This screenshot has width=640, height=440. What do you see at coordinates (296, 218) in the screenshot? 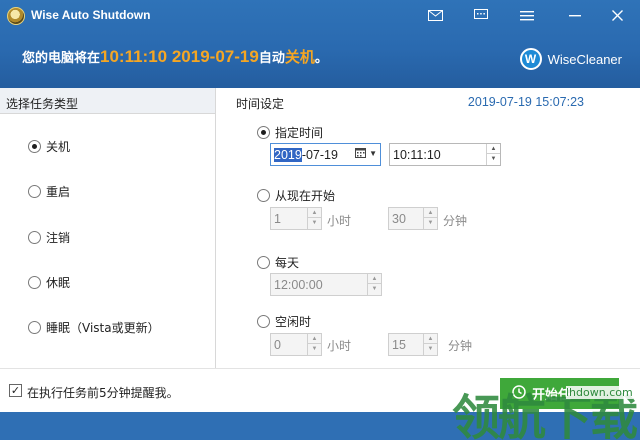
I see `from-now-hours-input: 1 ▲ ▼` at bounding box center [296, 218].